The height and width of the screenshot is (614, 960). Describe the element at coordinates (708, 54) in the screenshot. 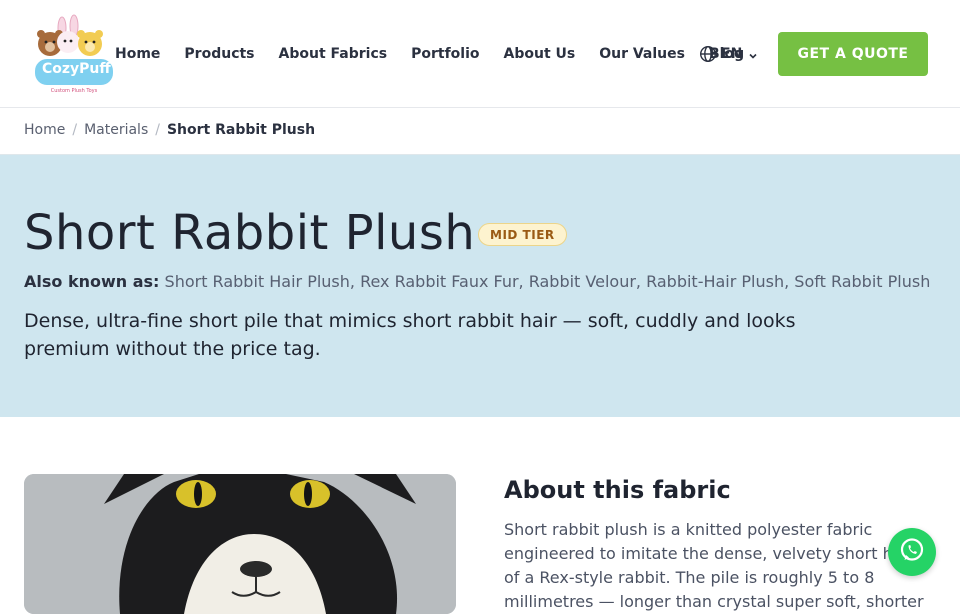

I see `globe-icon` at that location.